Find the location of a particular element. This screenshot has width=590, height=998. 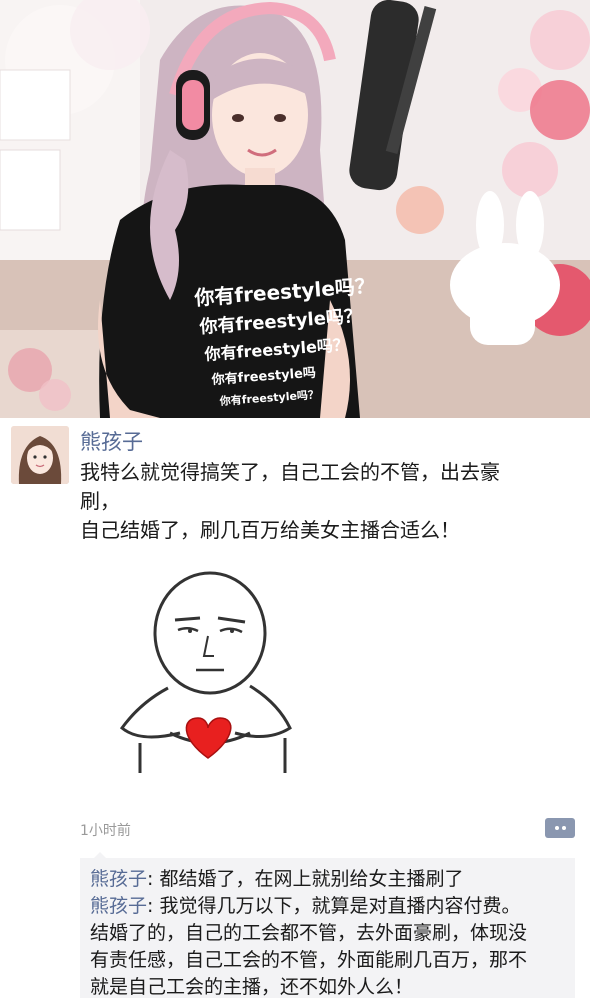

avatar-image is located at coordinates (40, 455).